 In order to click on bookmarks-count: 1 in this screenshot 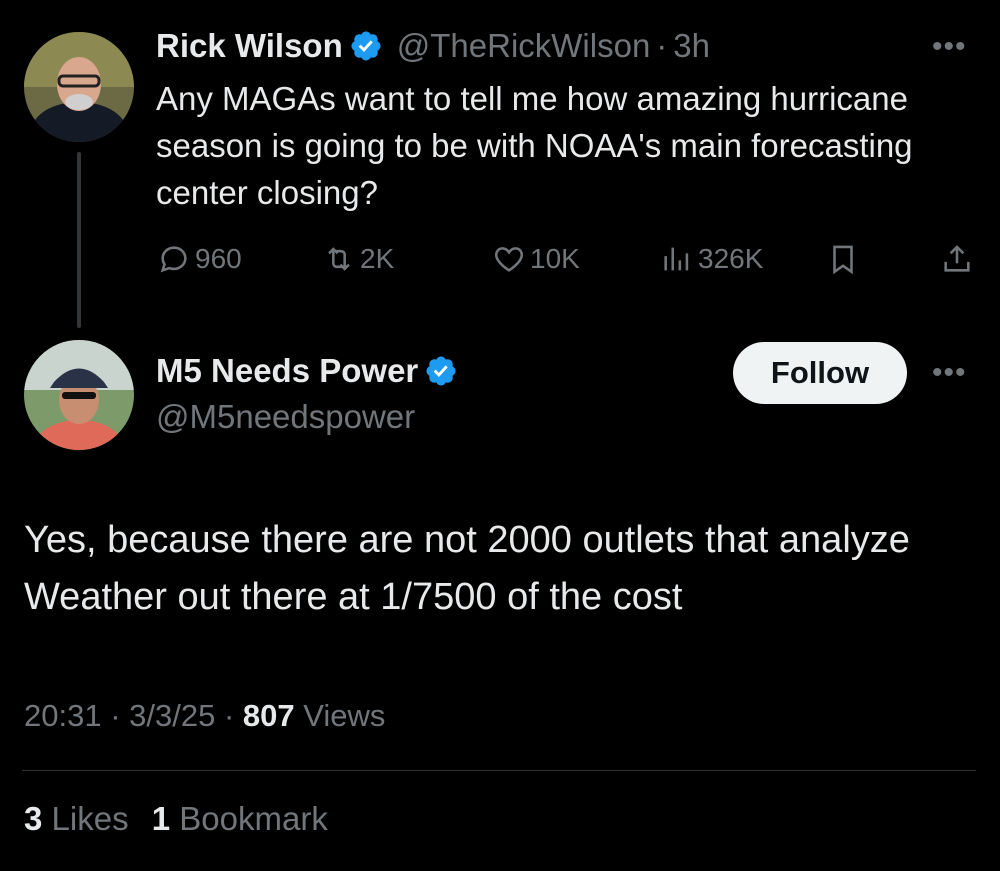, I will do `click(161, 818)`.